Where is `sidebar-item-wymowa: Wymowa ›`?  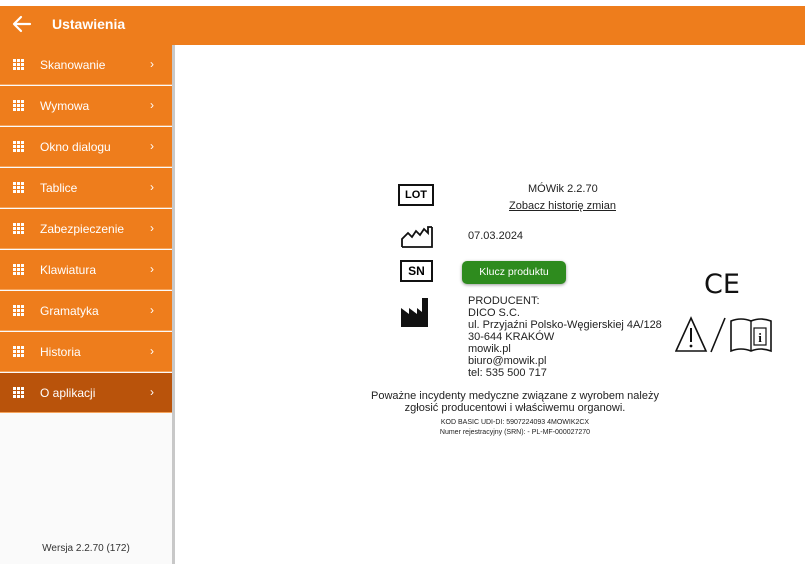
sidebar-item-wymowa: Wymowa › is located at coordinates (86, 106).